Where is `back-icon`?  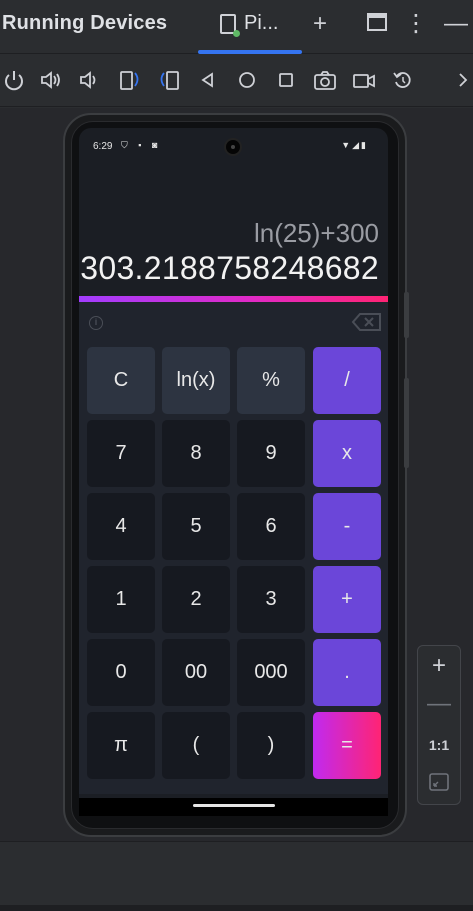 back-icon is located at coordinates (207, 80).